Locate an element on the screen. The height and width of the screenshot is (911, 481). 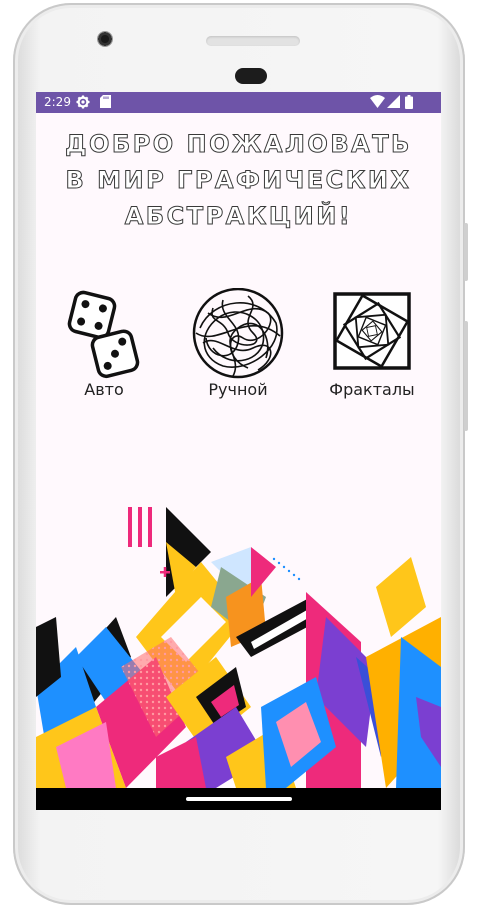
manual-mode-label: Ручной is located at coordinates (238, 389).